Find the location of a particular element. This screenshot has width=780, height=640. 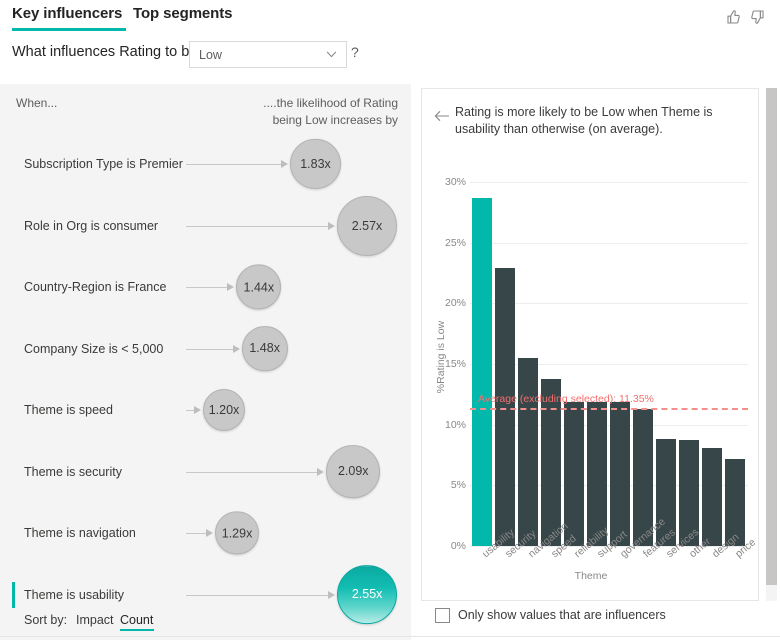

influencer-row-label: Theme is security is located at coordinates (73, 471).